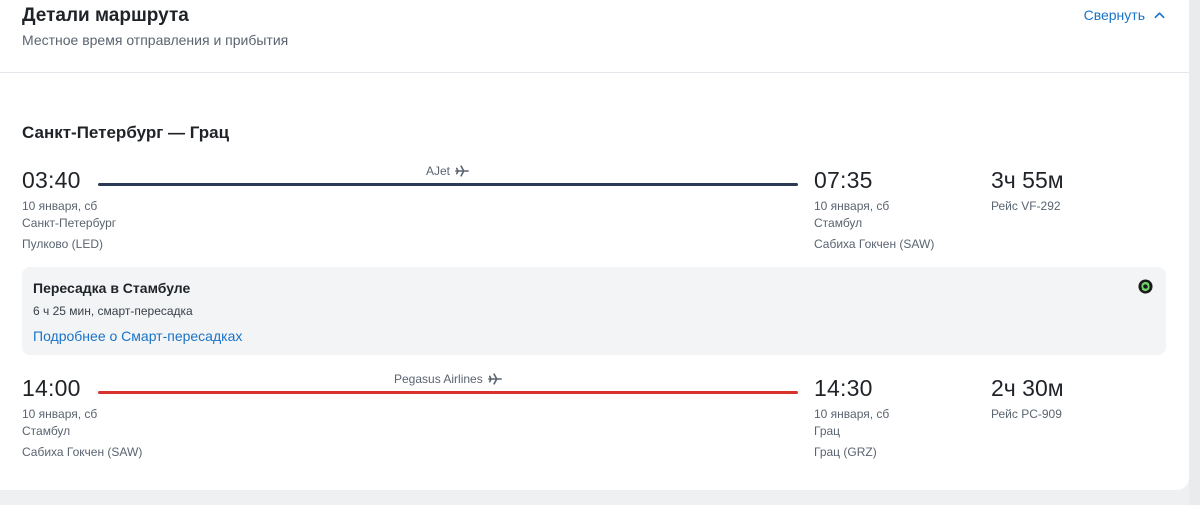 Image resolution: width=1200 pixels, height=505 pixels. I want to click on depart-airport: Пулково (LED), so click(63, 244).